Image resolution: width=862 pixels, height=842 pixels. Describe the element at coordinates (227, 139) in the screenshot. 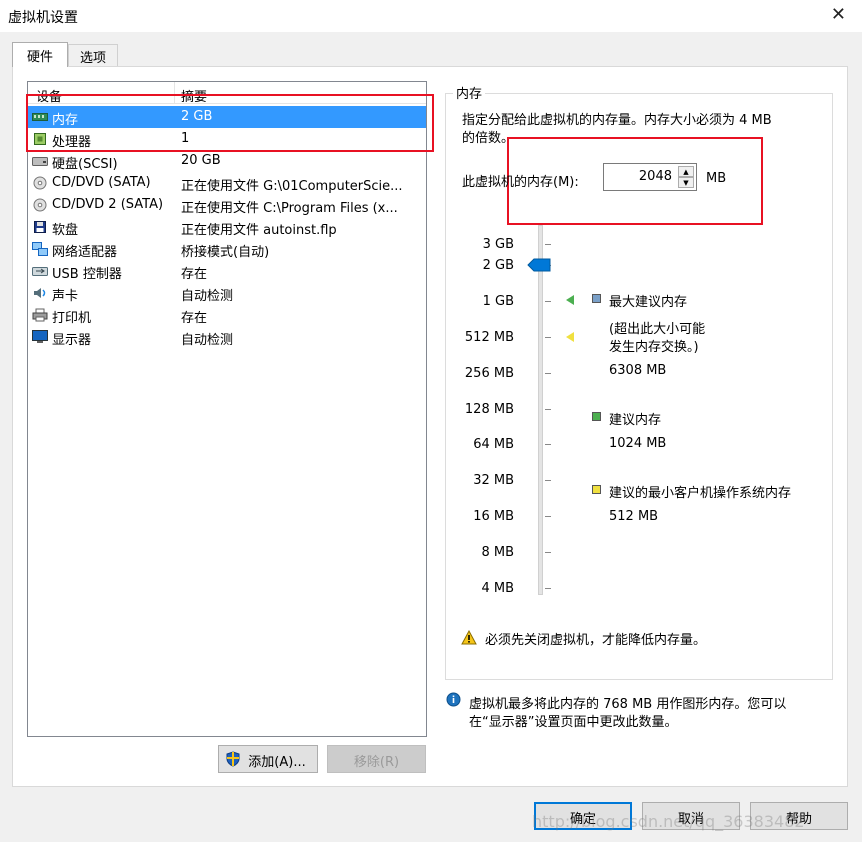

I see `device-row-processor: 处理器 1` at that location.